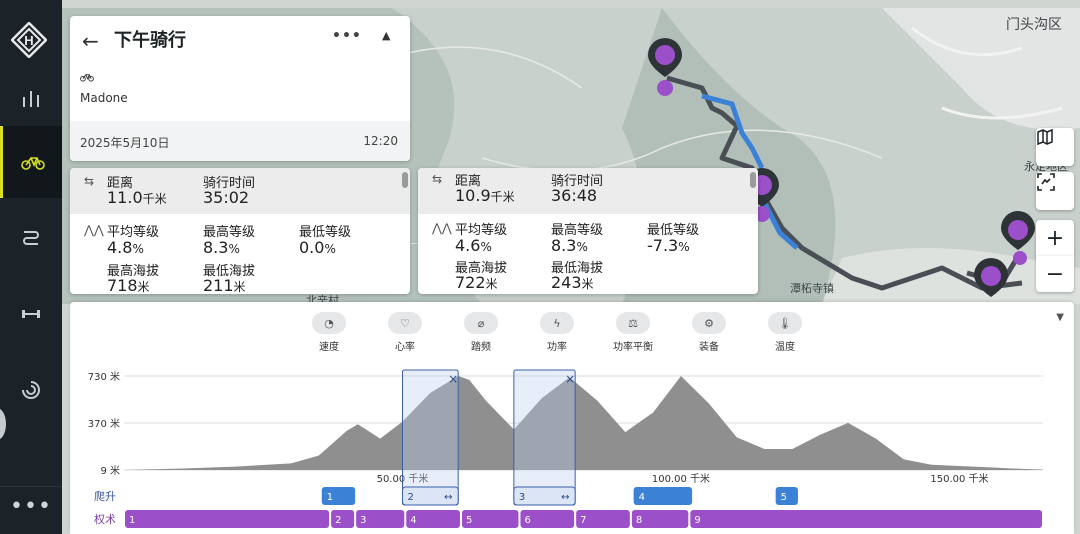 This screenshot has height=534, width=1080. What do you see at coordinates (1045, 137) in the screenshot?
I see `map-layers-icon` at bounding box center [1045, 137].